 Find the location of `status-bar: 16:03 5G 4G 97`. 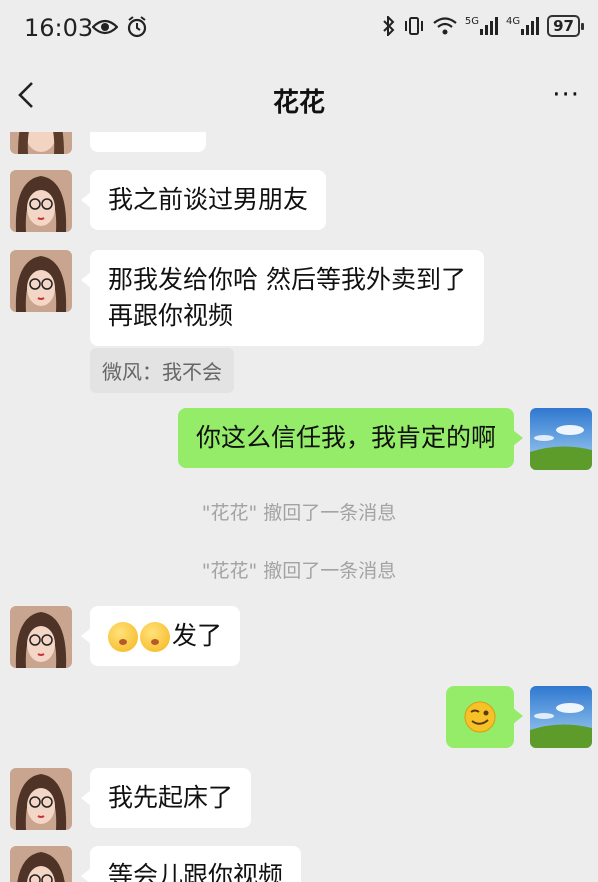

status-bar: 16:03 5G 4G 97 is located at coordinates (299, 30).